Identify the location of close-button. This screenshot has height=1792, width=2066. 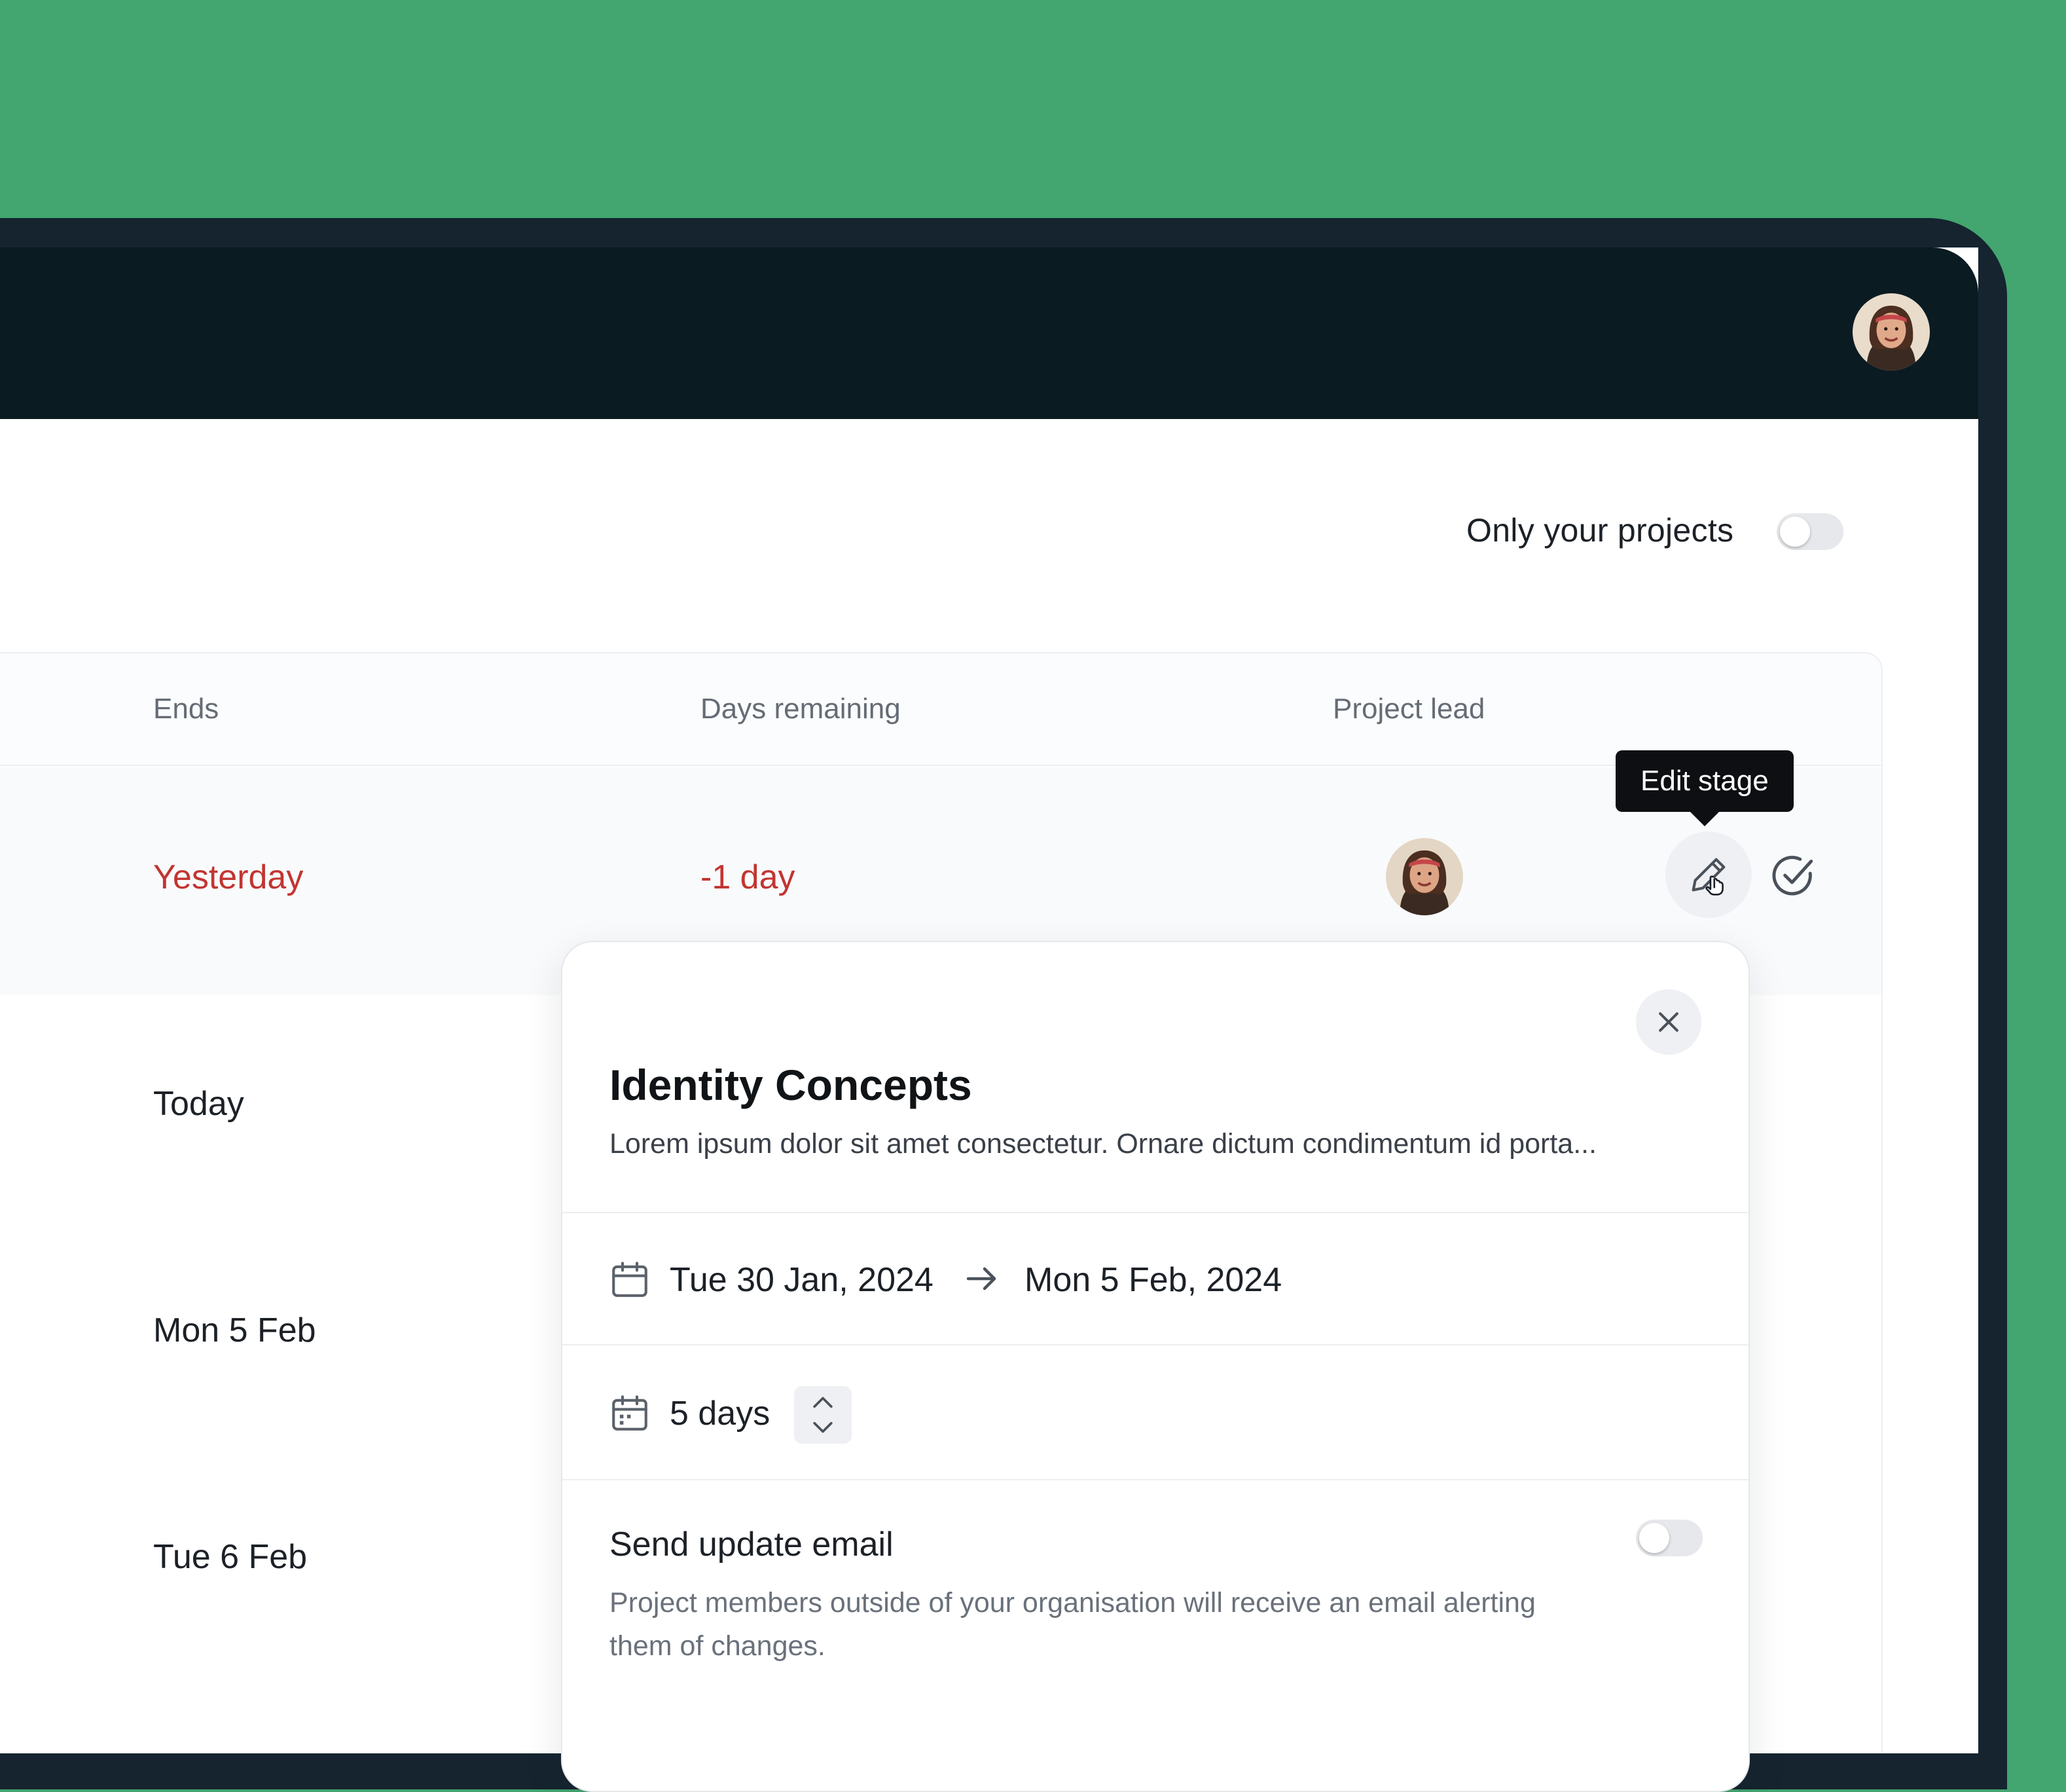
(1668, 1022).